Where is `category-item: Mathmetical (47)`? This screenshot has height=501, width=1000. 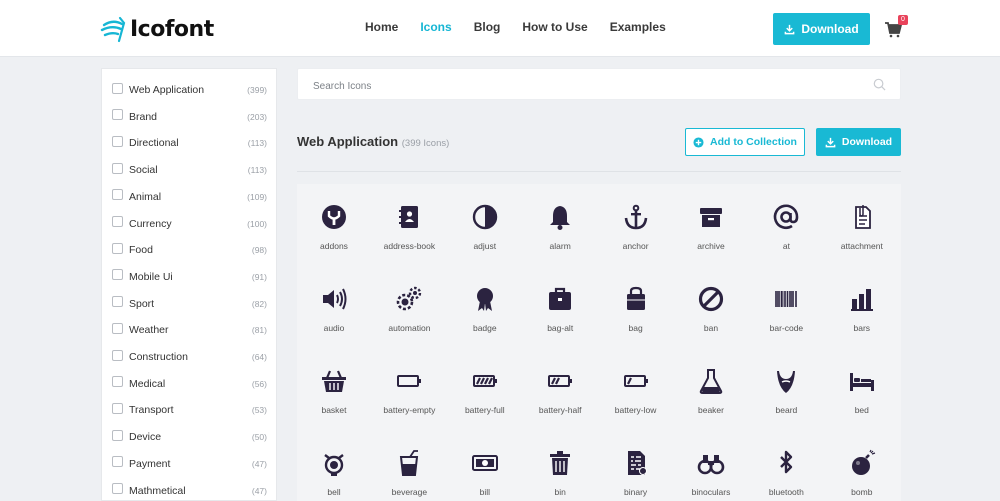 category-item: Mathmetical (47) is located at coordinates (189, 491).